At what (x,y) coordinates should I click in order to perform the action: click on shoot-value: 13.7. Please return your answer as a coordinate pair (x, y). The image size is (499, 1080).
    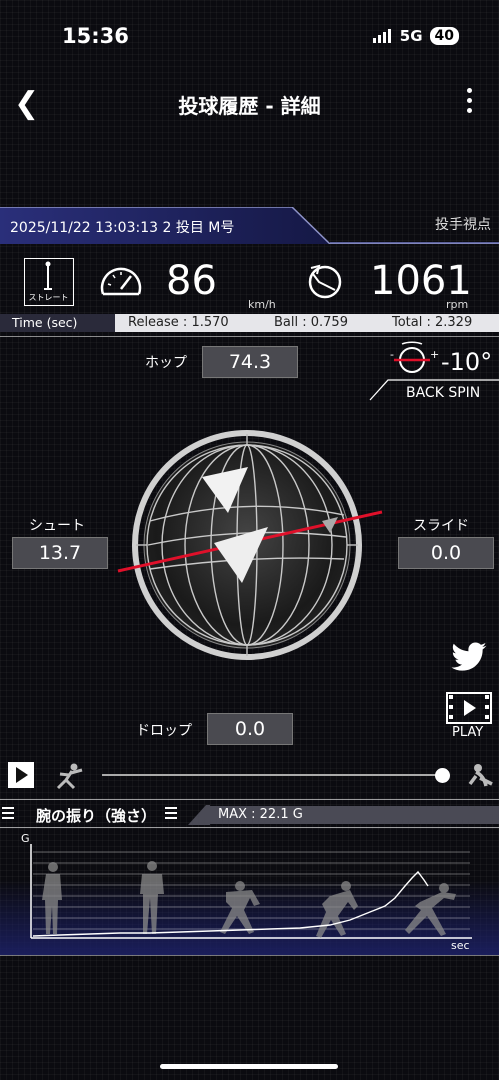
    Looking at the image, I should click on (60, 553).